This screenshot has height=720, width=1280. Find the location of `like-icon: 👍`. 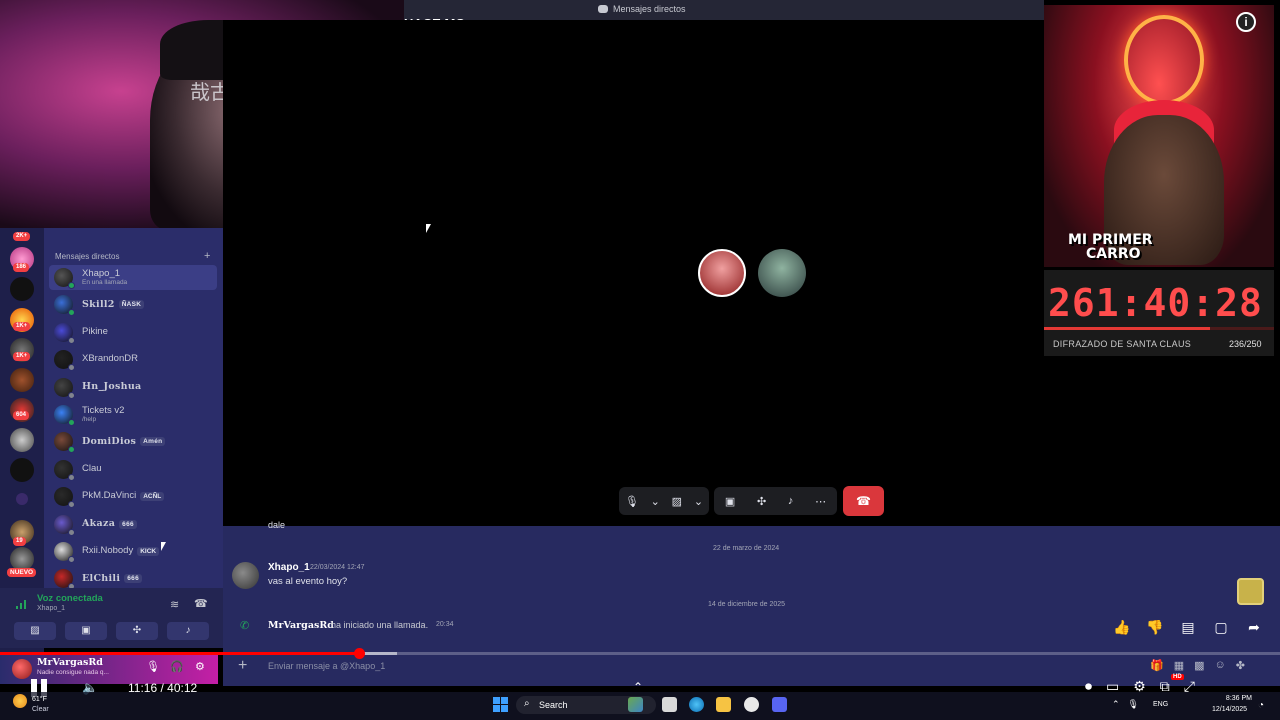

like-icon: 👍 is located at coordinates (1122, 627).